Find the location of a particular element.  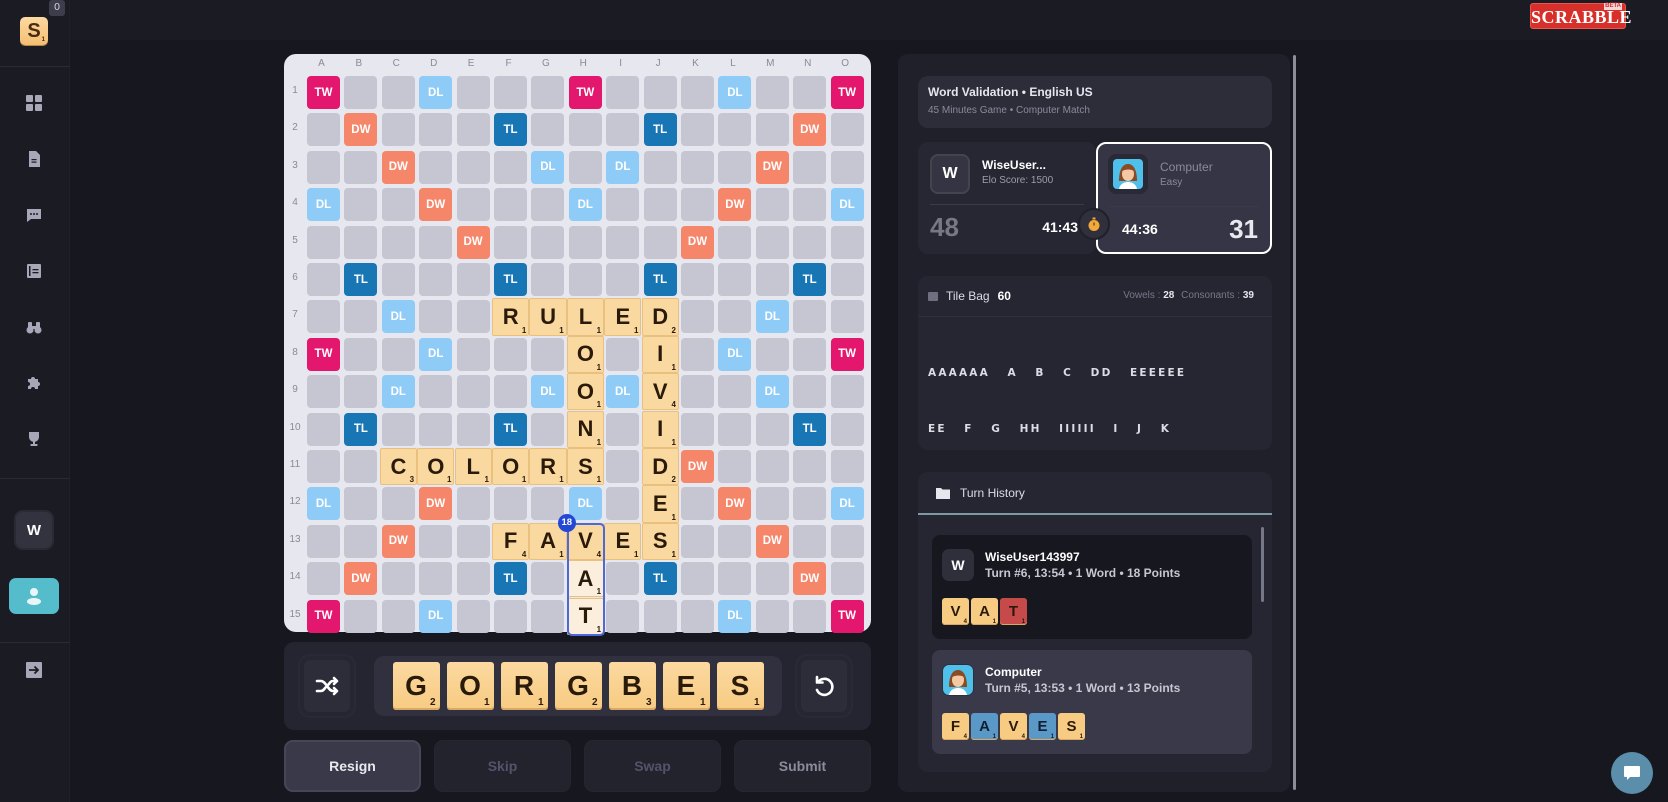

rack-tile: E1 is located at coordinates (686, 686).